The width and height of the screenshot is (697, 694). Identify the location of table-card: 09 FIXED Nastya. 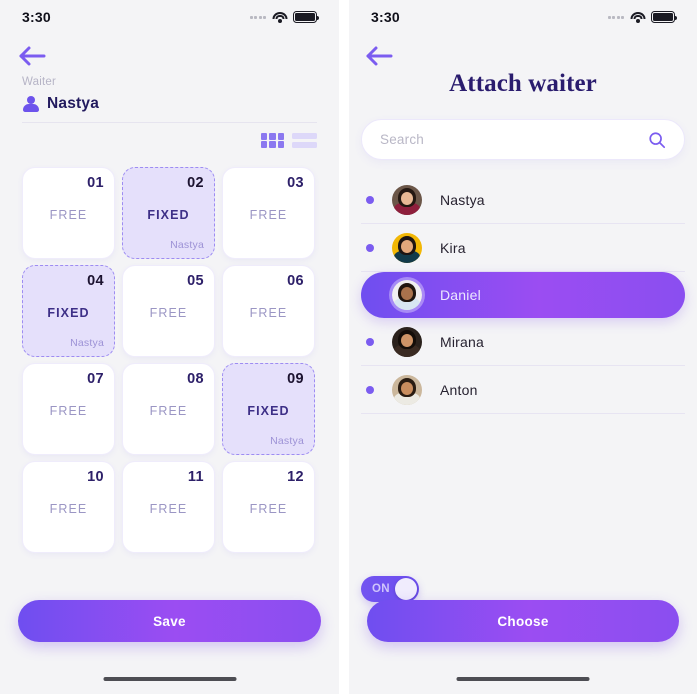
(268, 409).